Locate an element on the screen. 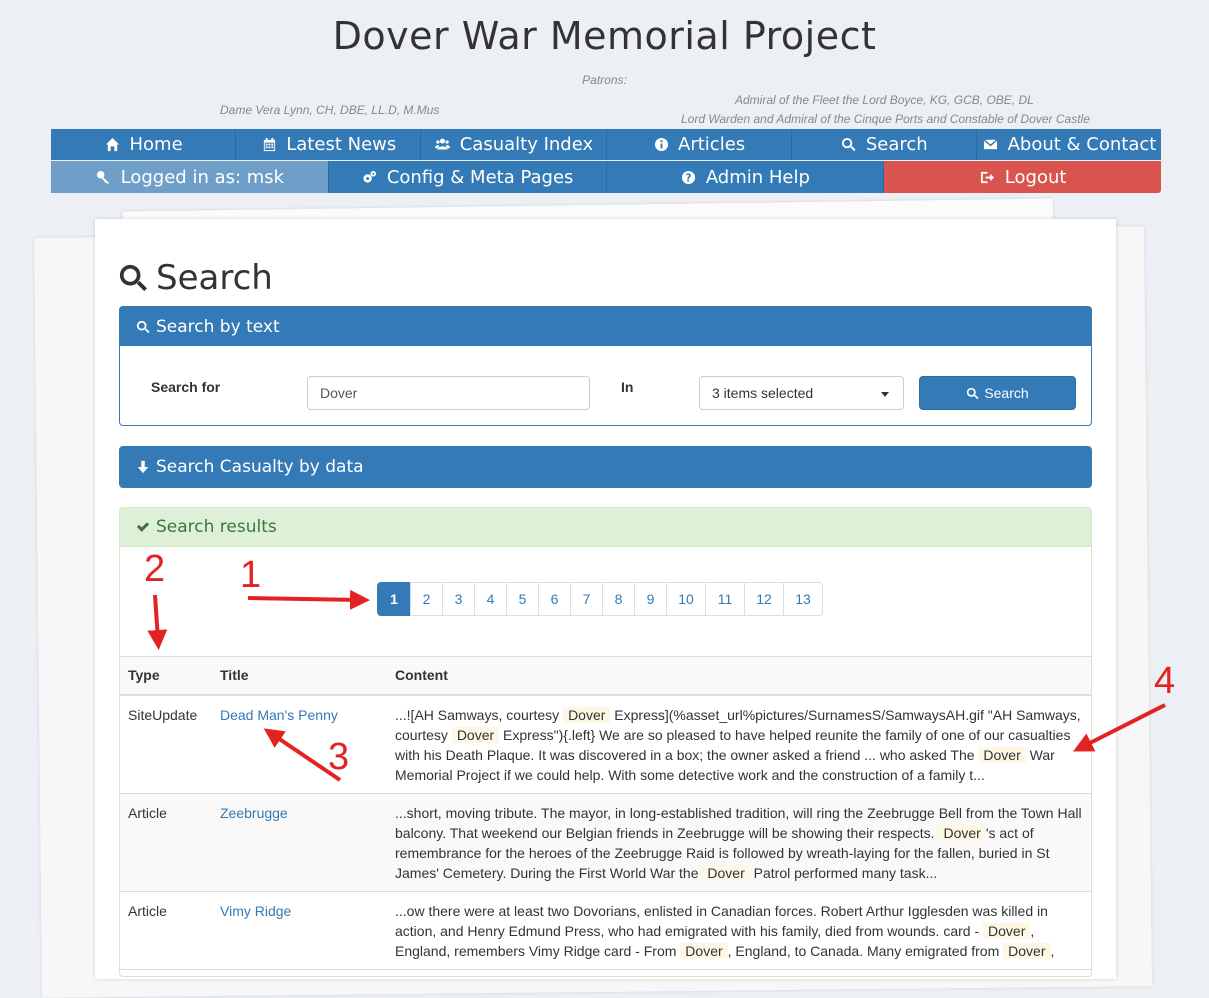 Image resolution: width=1209 pixels, height=998 pixels. nav-admin-help: ? Admin Help is located at coordinates (745, 177).